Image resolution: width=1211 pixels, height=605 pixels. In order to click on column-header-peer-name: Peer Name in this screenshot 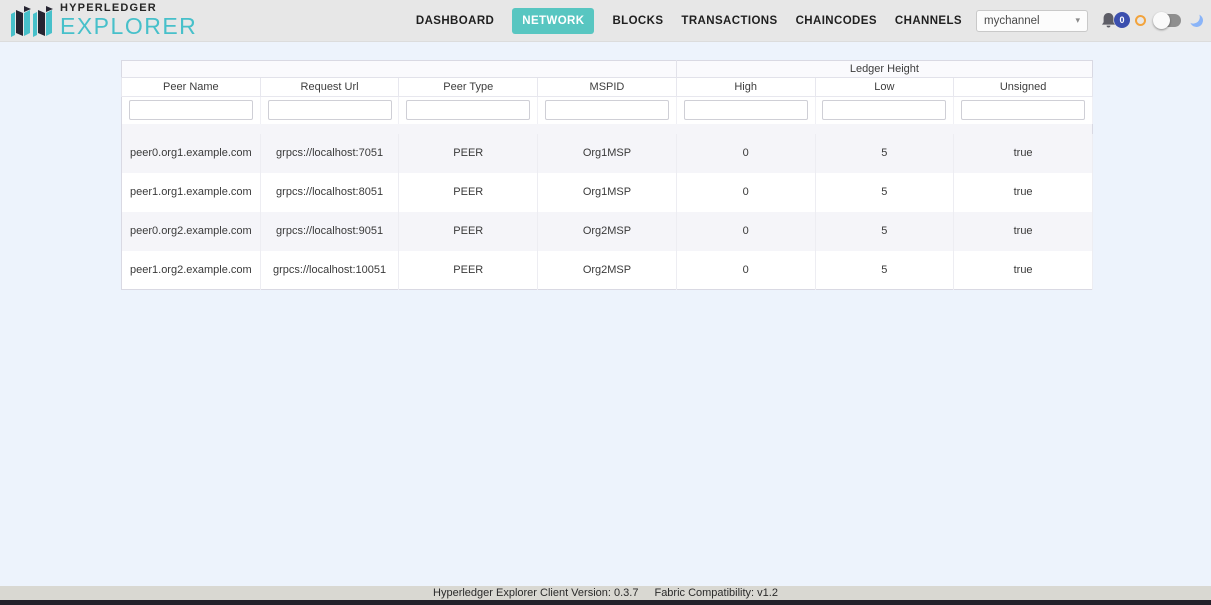, I will do `click(191, 87)`.